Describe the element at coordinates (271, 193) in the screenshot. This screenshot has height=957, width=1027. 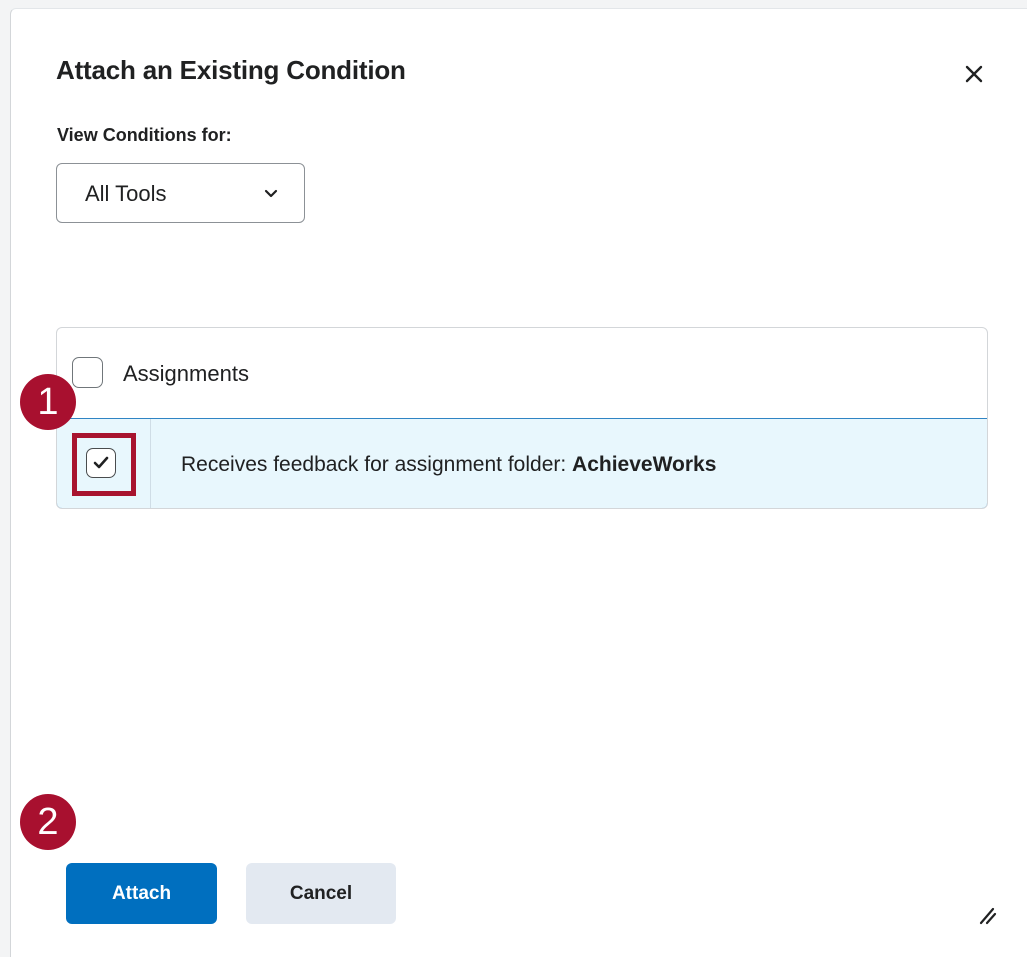
I see `chevron-down-icon` at that location.